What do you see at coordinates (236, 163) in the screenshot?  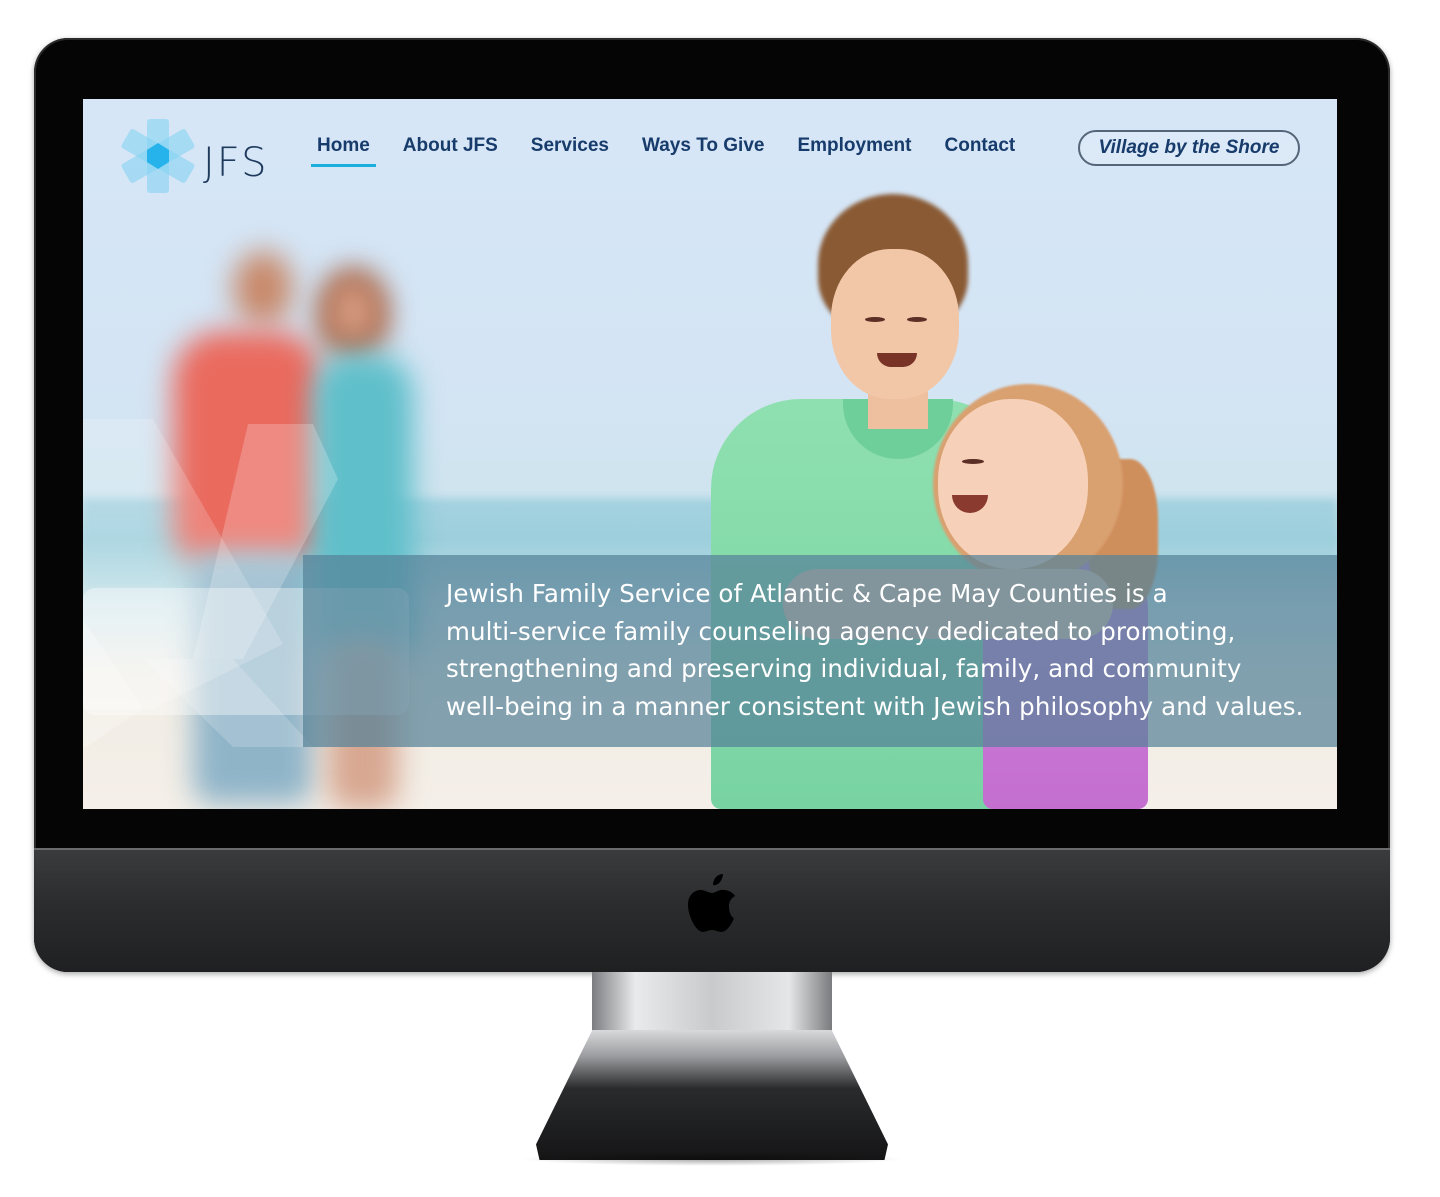 I see `logo-wordmark: JFS` at bounding box center [236, 163].